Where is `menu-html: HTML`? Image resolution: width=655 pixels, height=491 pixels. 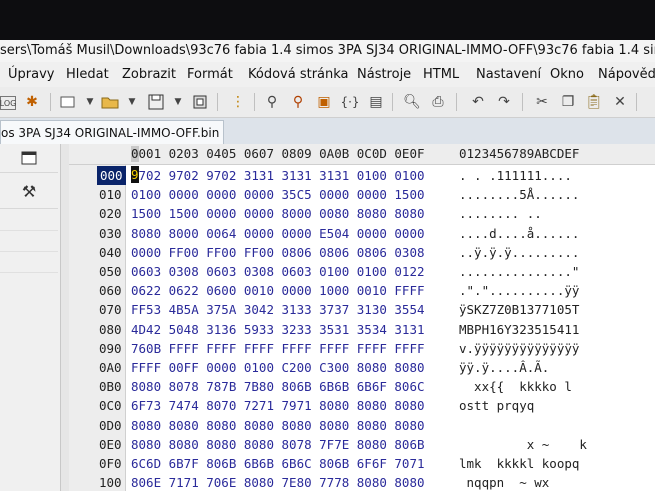 menu-html: HTML is located at coordinates (441, 74).